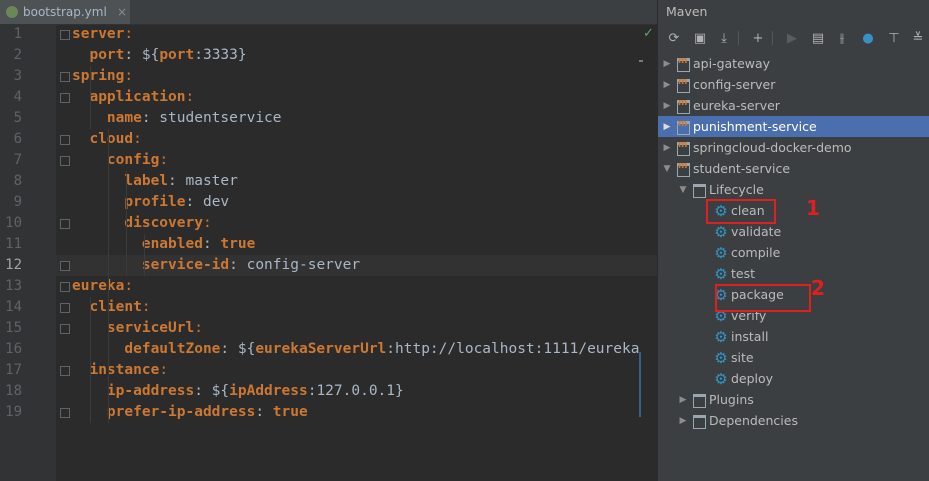 Image resolution: width=929 pixels, height=481 pixels. Describe the element at coordinates (793, 84) in the screenshot. I see `project-config-server: ▶ config-server` at that location.